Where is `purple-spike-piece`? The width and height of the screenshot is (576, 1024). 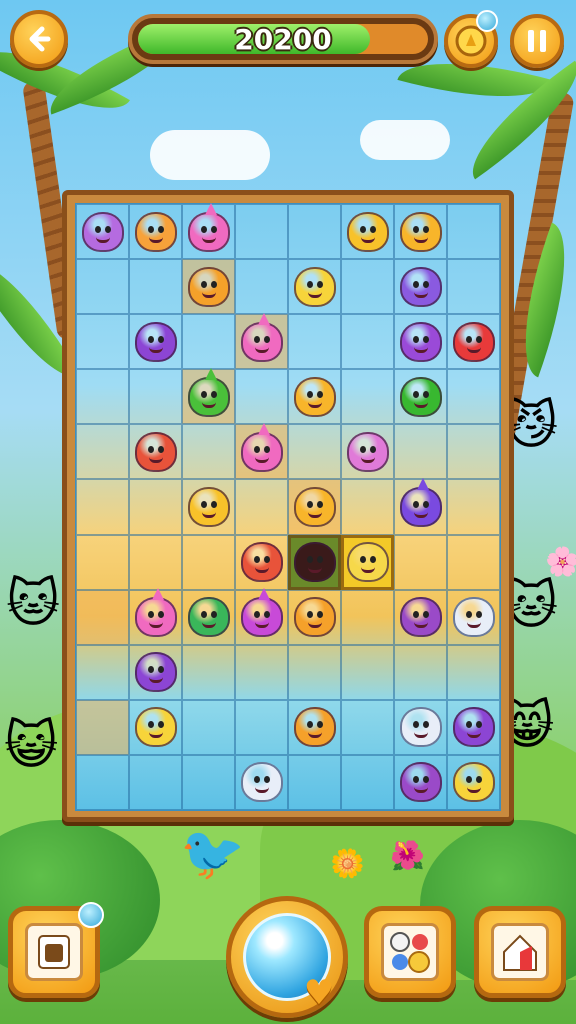 purple-spike-piece is located at coordinates (420, 503).